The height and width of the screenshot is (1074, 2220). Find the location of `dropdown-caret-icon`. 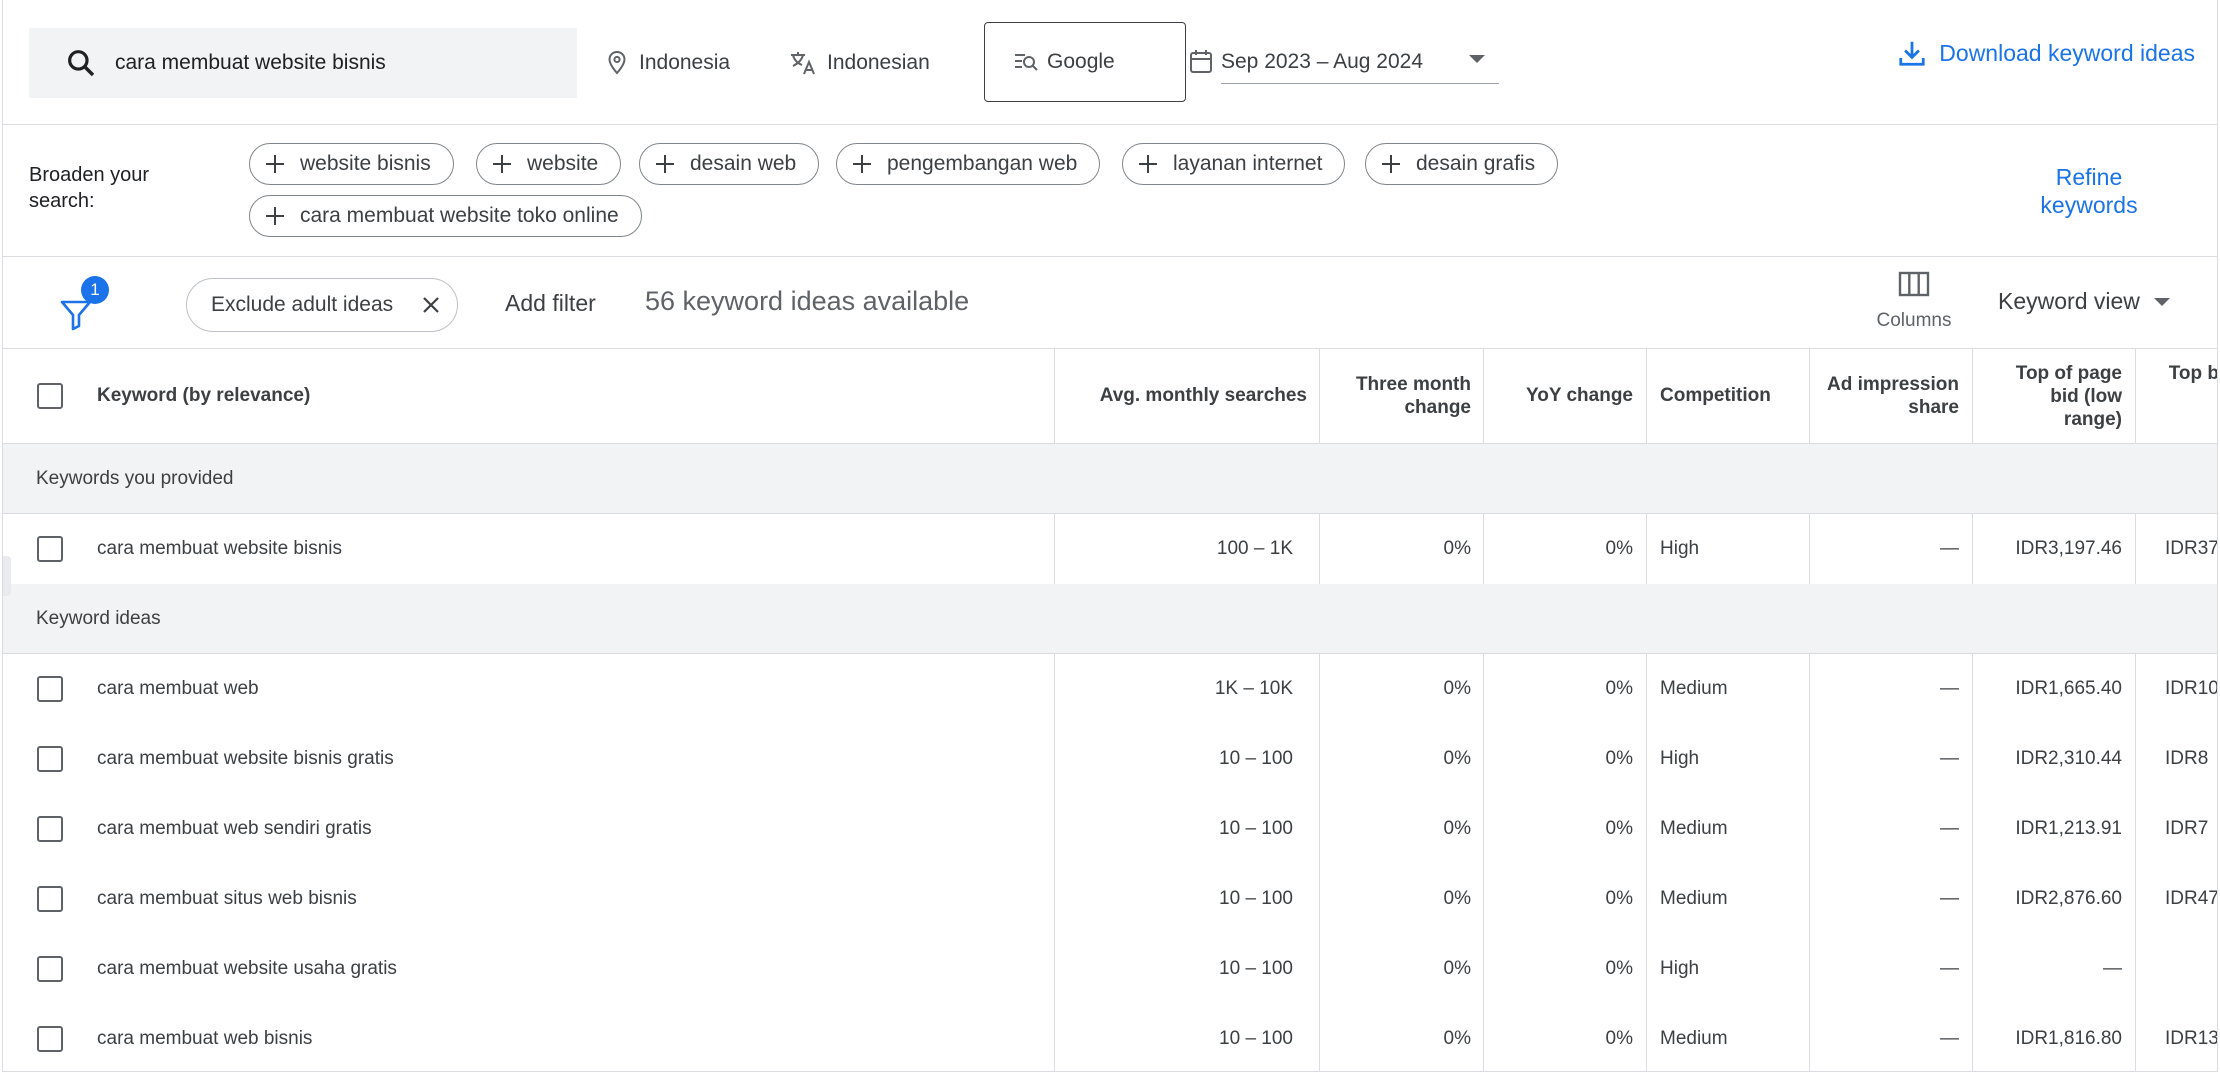

dropdown-caret-icon is located at coordinates (1477, 58).